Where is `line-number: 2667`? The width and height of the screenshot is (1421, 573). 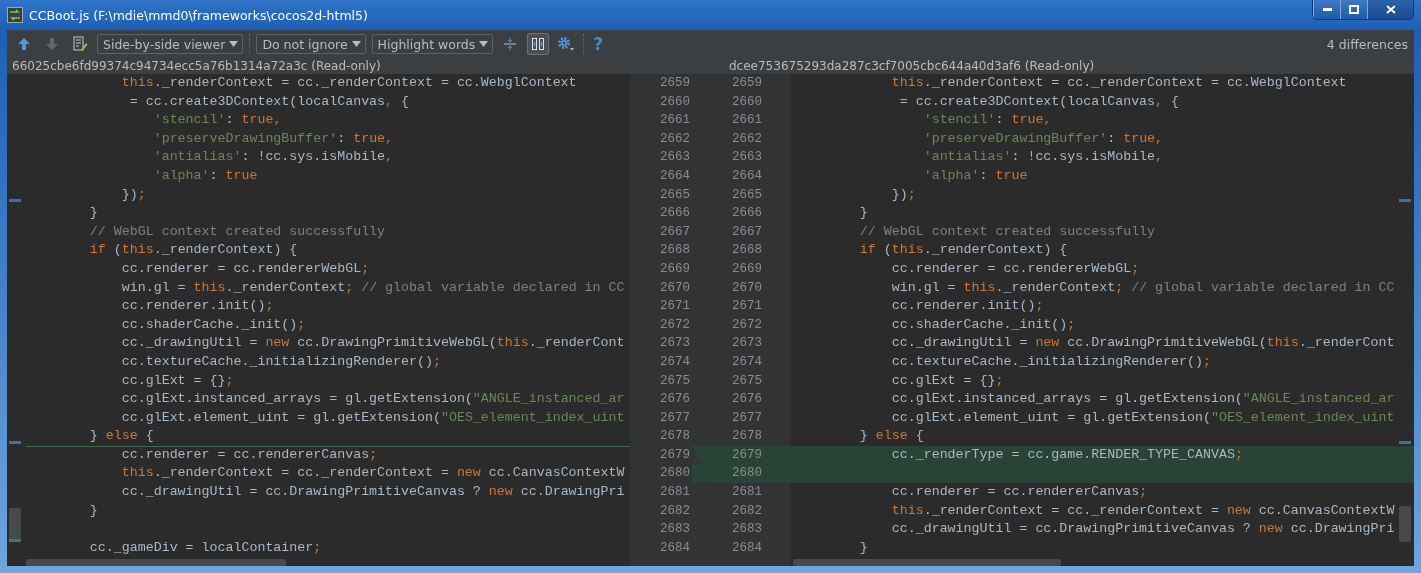 line-number: 2667 is located at coordinates (747, 232).